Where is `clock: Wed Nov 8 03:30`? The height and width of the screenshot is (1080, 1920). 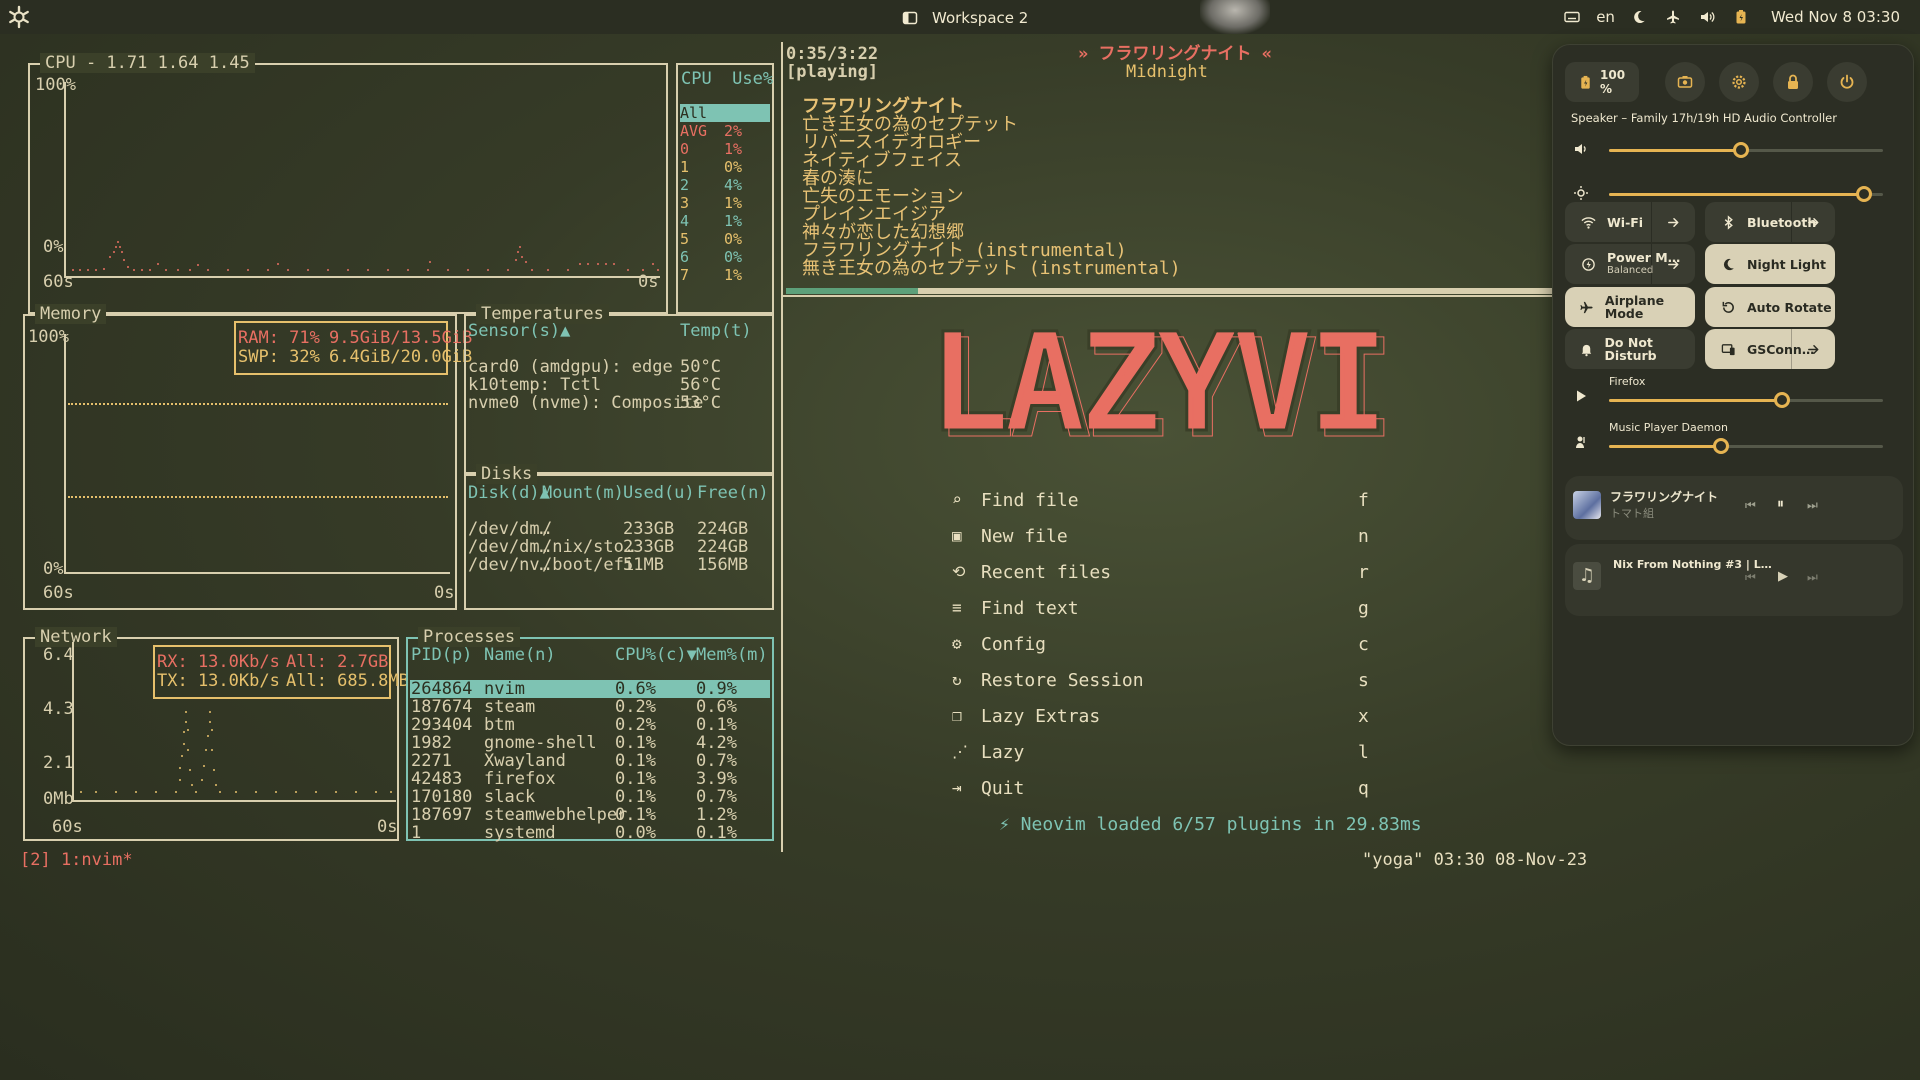 clock: Wed Nov 8 03:30 is located at coordinates (1835, 17).